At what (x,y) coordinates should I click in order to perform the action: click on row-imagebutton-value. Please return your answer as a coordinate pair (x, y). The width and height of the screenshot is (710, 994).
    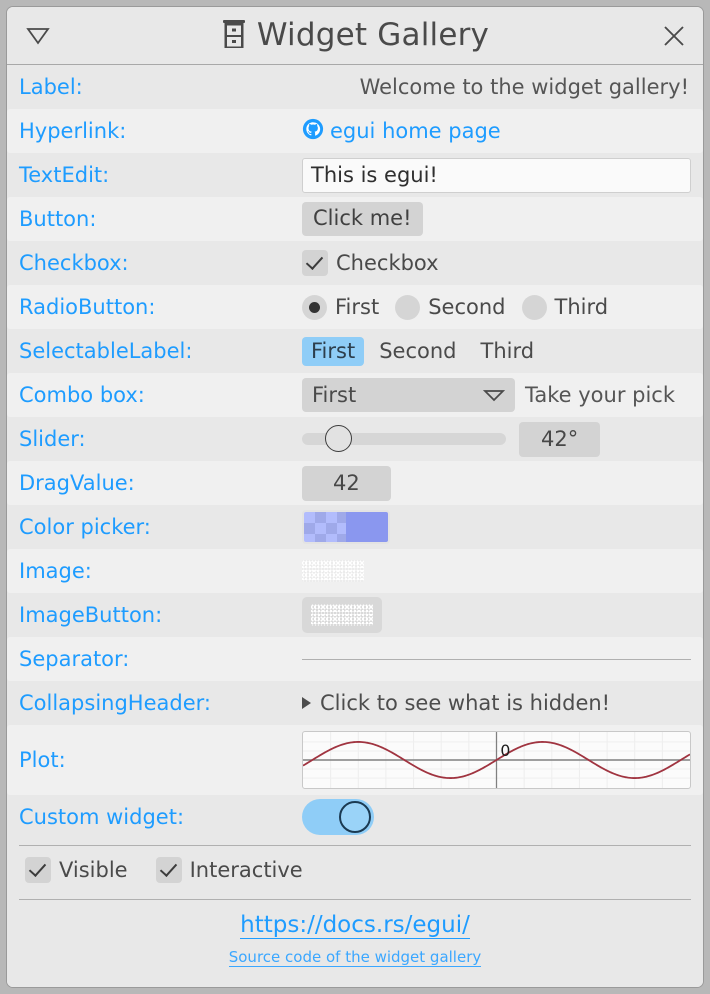
    Looking at the image, I should click on (496, 615).